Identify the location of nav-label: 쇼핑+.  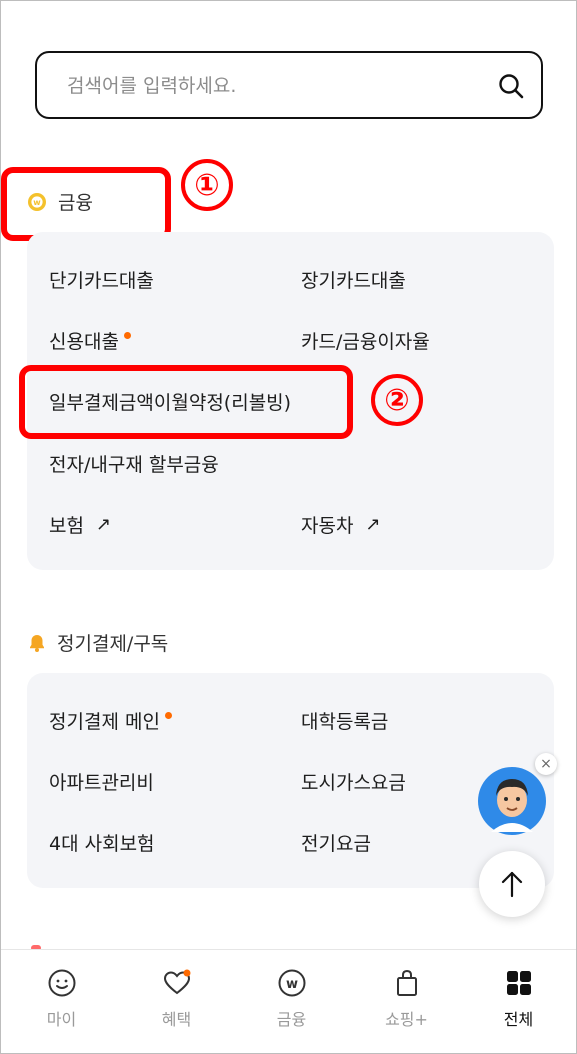
(406, 1019).